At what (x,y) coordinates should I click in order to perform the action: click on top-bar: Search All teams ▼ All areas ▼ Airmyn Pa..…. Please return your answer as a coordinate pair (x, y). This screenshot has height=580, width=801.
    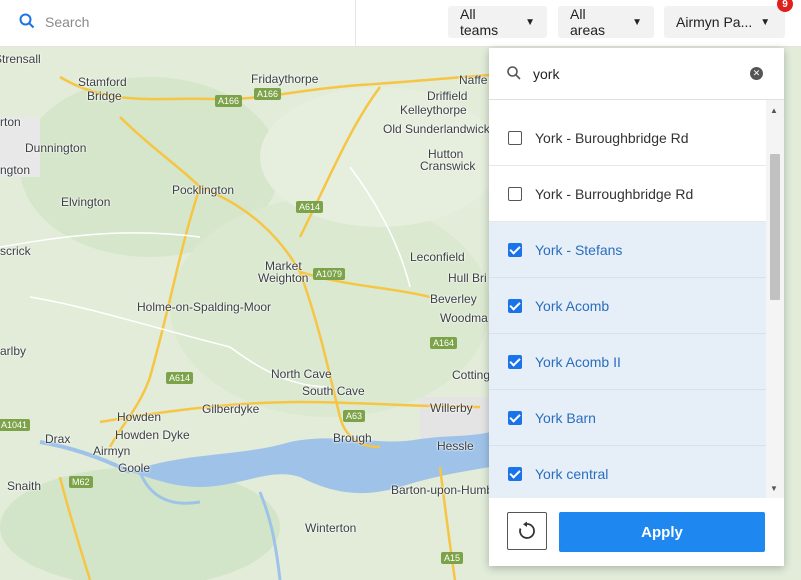
    Looking at the image, I should click on (400, 23).